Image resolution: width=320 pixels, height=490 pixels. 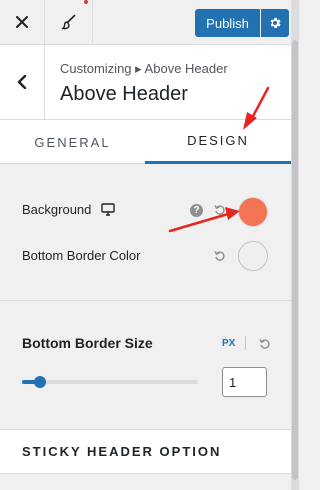 I want to click on bottom-border-color-label: Bottom Border Color, so click(x=81, y=255).